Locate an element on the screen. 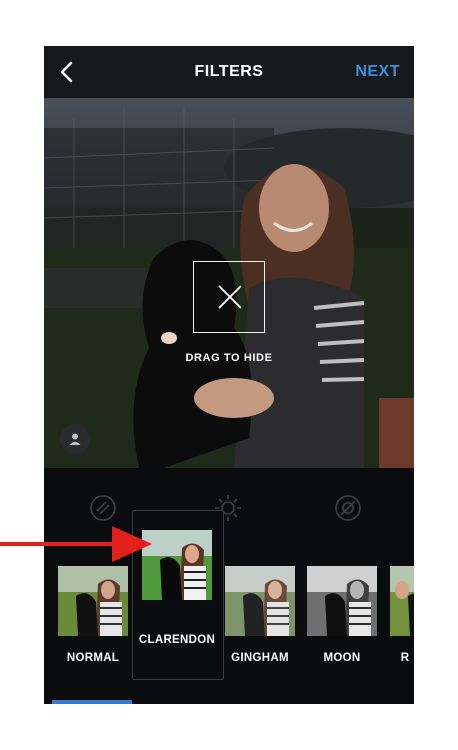 The width and height of the screenshot is (458, 750). hide-drop-zone is located at coordinates (229, 297).